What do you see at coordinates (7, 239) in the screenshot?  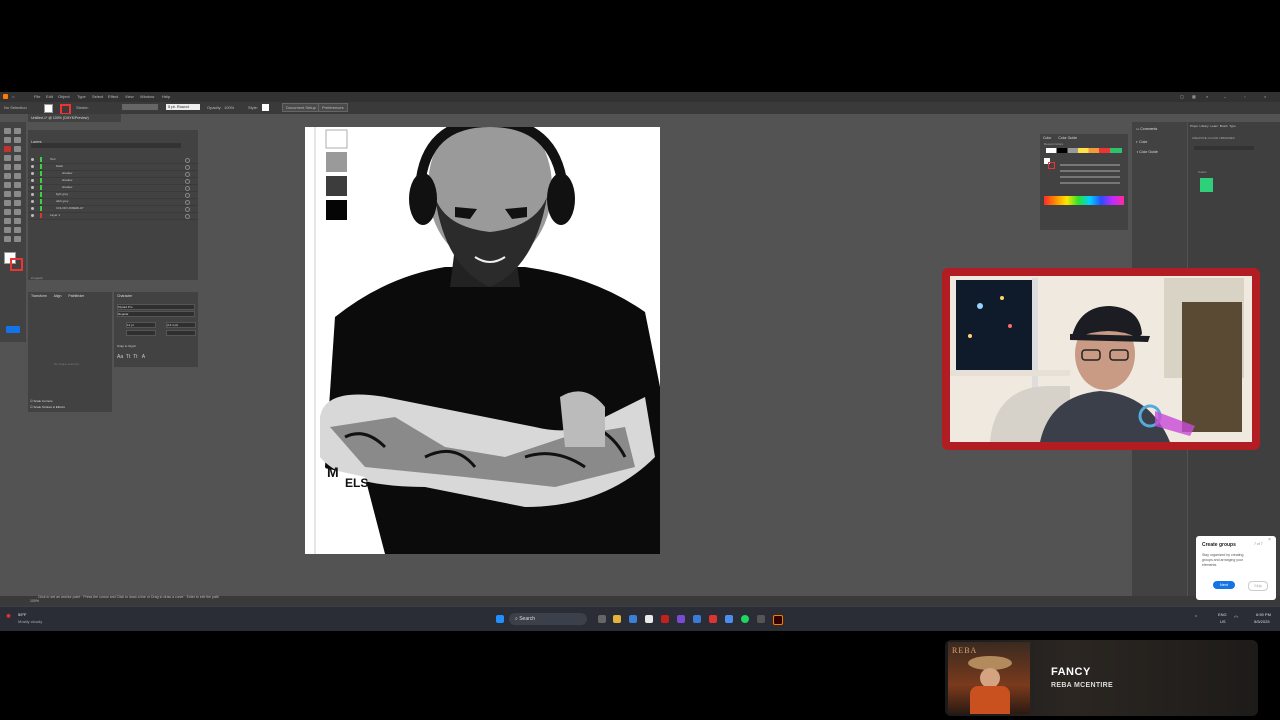 I see `hand-tool-icon` at bounding box center [7, 239].